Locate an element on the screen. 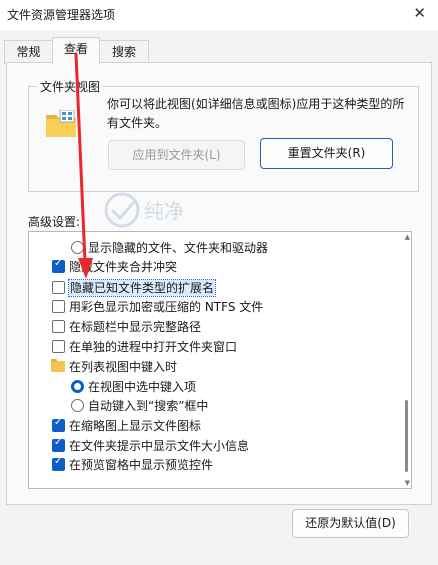 This screenshot has width=438, height=565. settings-item: 在单独的进程中打开文件夹窗口 is located at coordinates (214, 347).